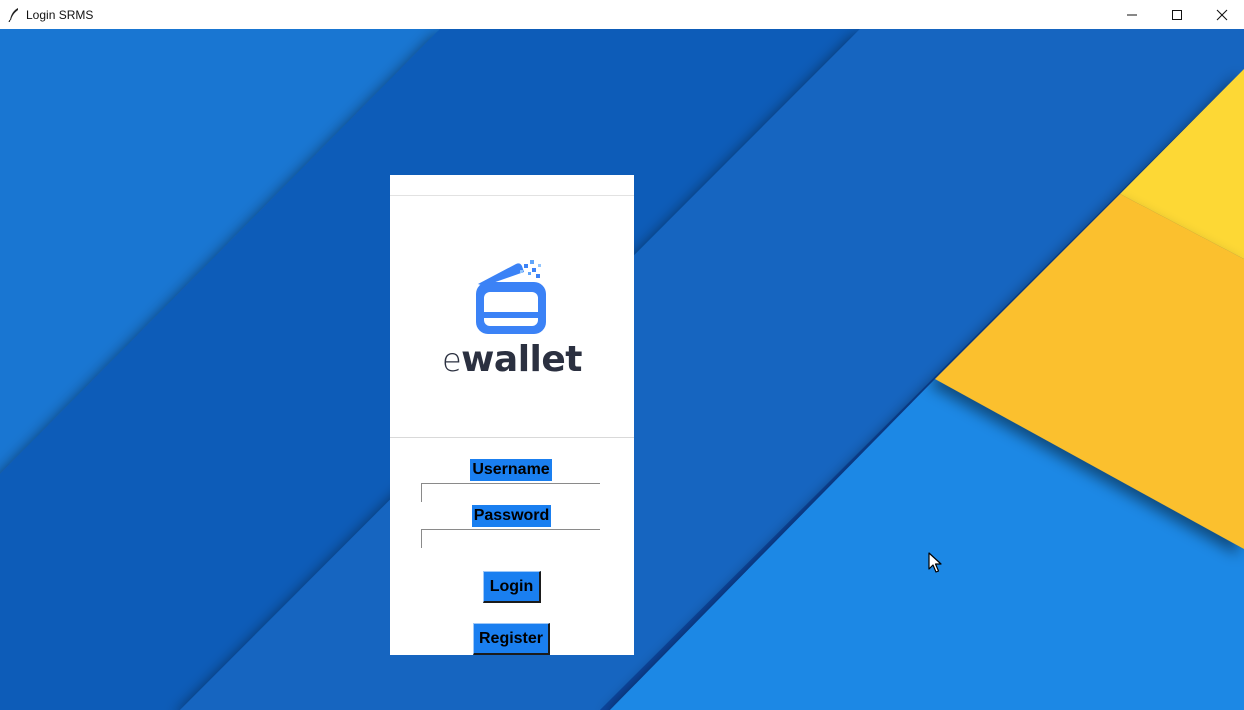 This screenshot has height=710, width=1244. Describe the element at coordinates (512, 185) in the screenshot. I see `panel-header-strip` at that location.